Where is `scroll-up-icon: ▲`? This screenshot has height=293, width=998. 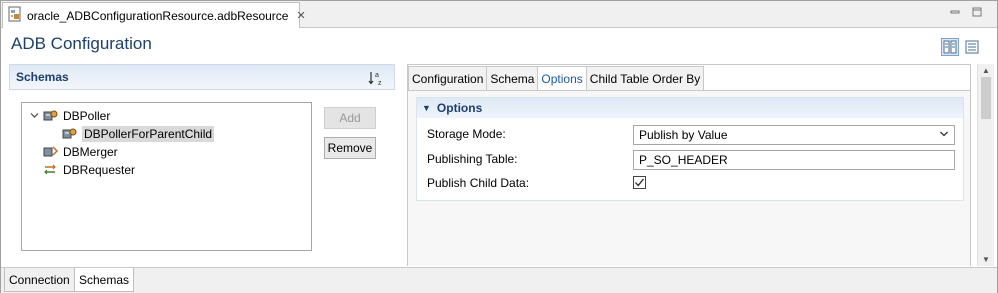
scroll-up-icon: ▲ is located at coordinates (986, 70).